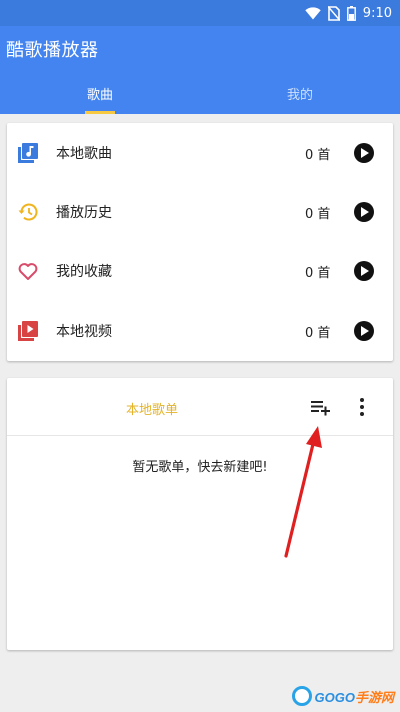  Describe the element at coordinates (351, 13) in the screenshot. I see `battery-icon` at that location.